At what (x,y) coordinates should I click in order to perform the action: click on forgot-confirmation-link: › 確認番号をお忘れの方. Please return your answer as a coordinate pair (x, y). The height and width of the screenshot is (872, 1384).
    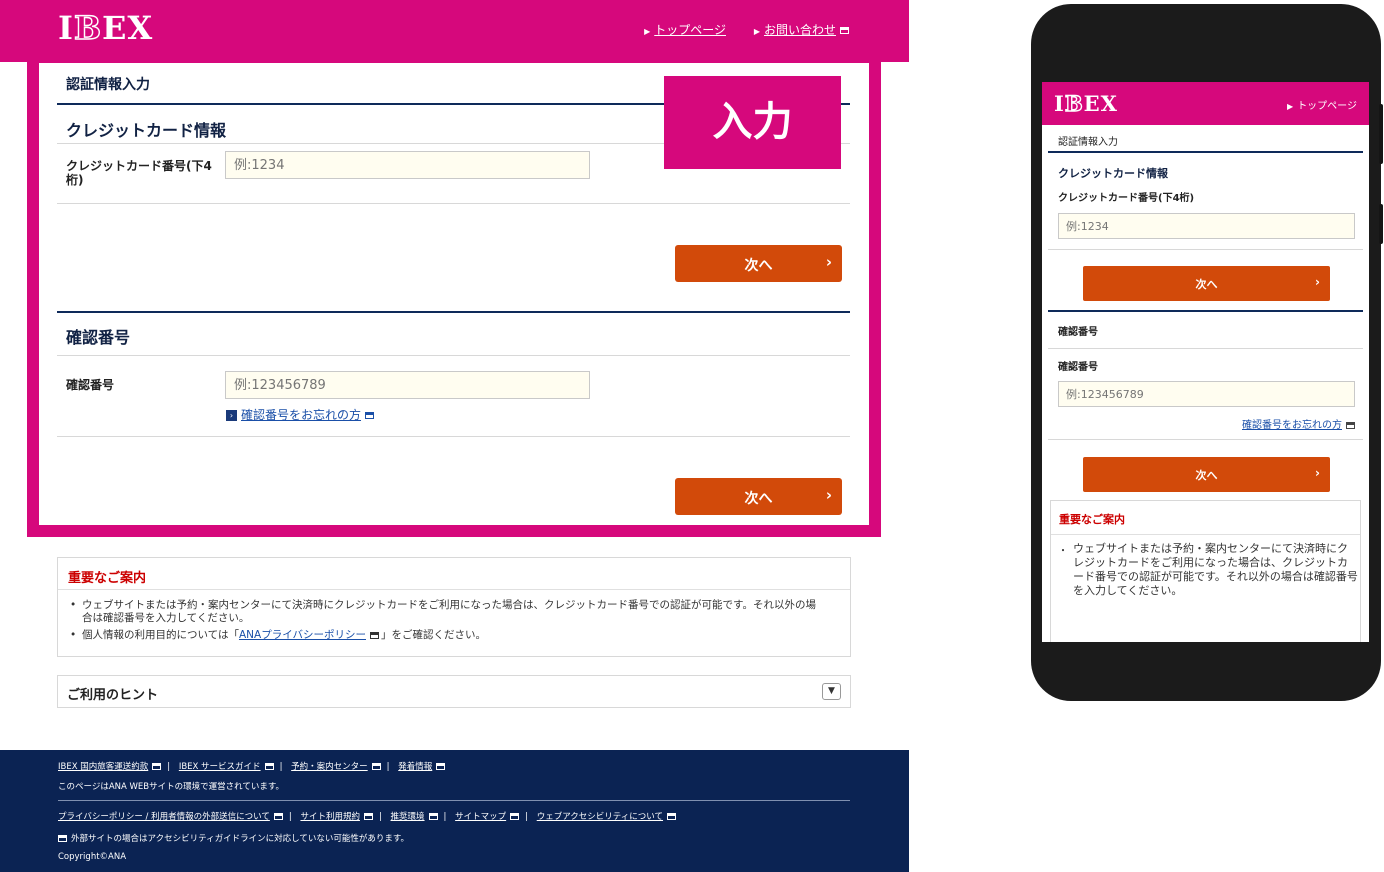
    Looking at the image, I should click on (300, 414).